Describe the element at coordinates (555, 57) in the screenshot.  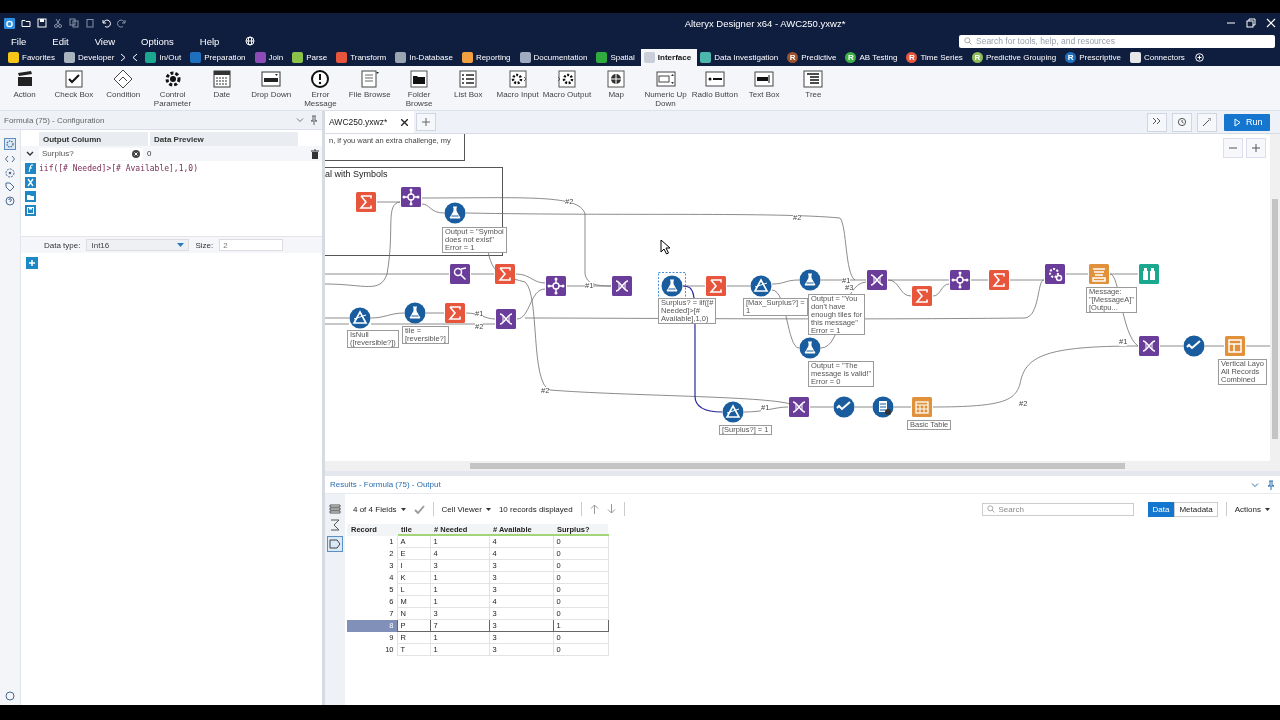
I see `category-tab: Documentation` at that location.